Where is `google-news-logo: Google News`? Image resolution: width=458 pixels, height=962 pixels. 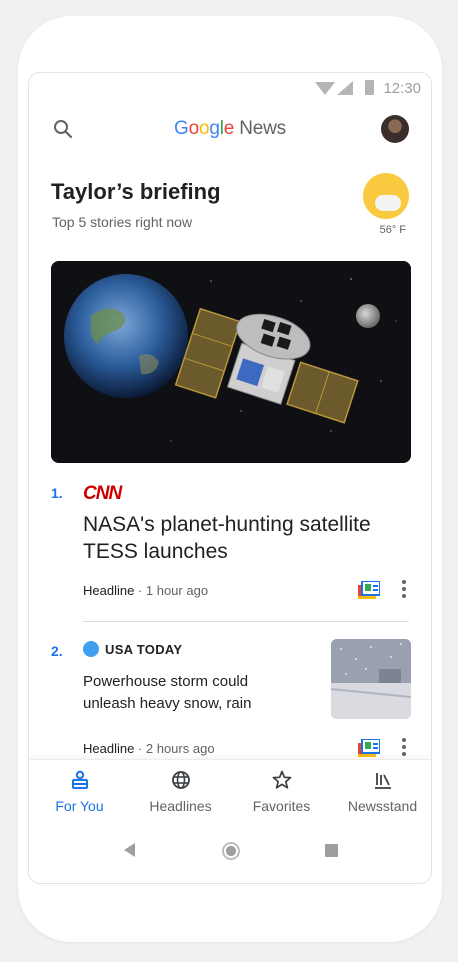 google-news-logo: Google News is located at coordinates (230, 129).